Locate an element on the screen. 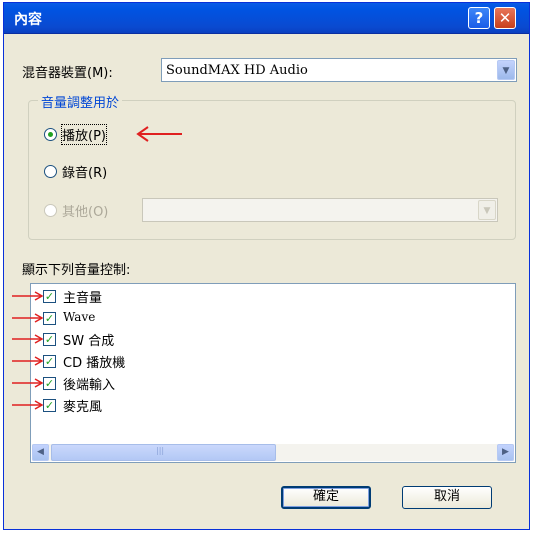  radio-recording-label: 錄音(R) is located at coordinates (84, 171).